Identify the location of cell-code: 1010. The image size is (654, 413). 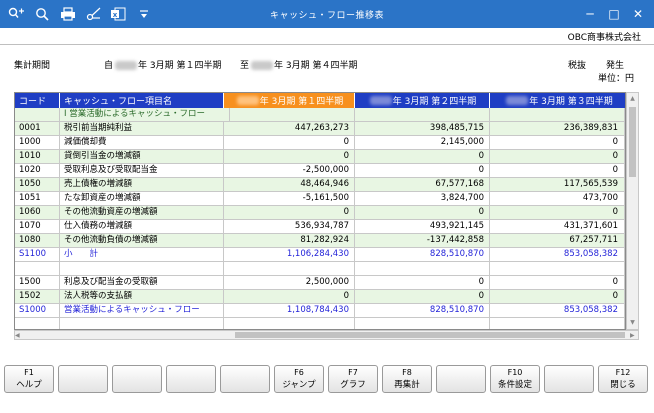
(37, 156).